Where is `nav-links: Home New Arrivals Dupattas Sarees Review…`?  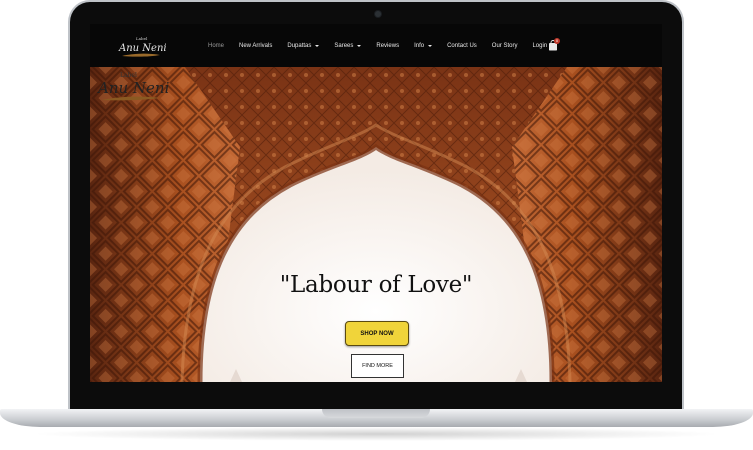 nav-links: Home New Arrivals Dupattas Sarees Review… is located at coordinates (385, 45).